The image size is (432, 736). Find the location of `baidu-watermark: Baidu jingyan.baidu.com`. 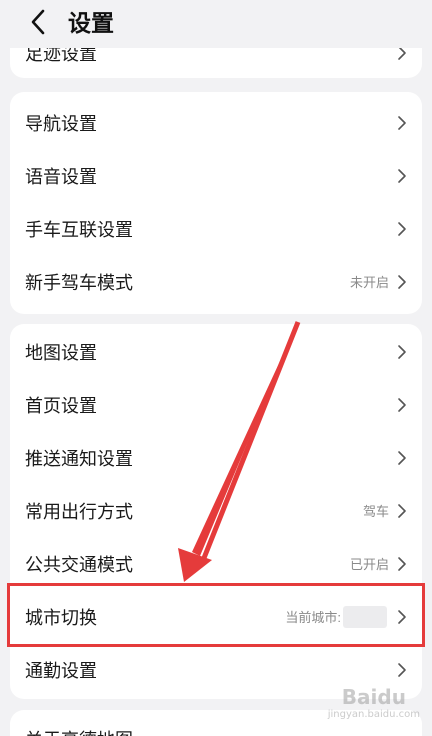

baidu-watermark: Baidu jingyan.baidu.com is located at coordinates (373, 705).